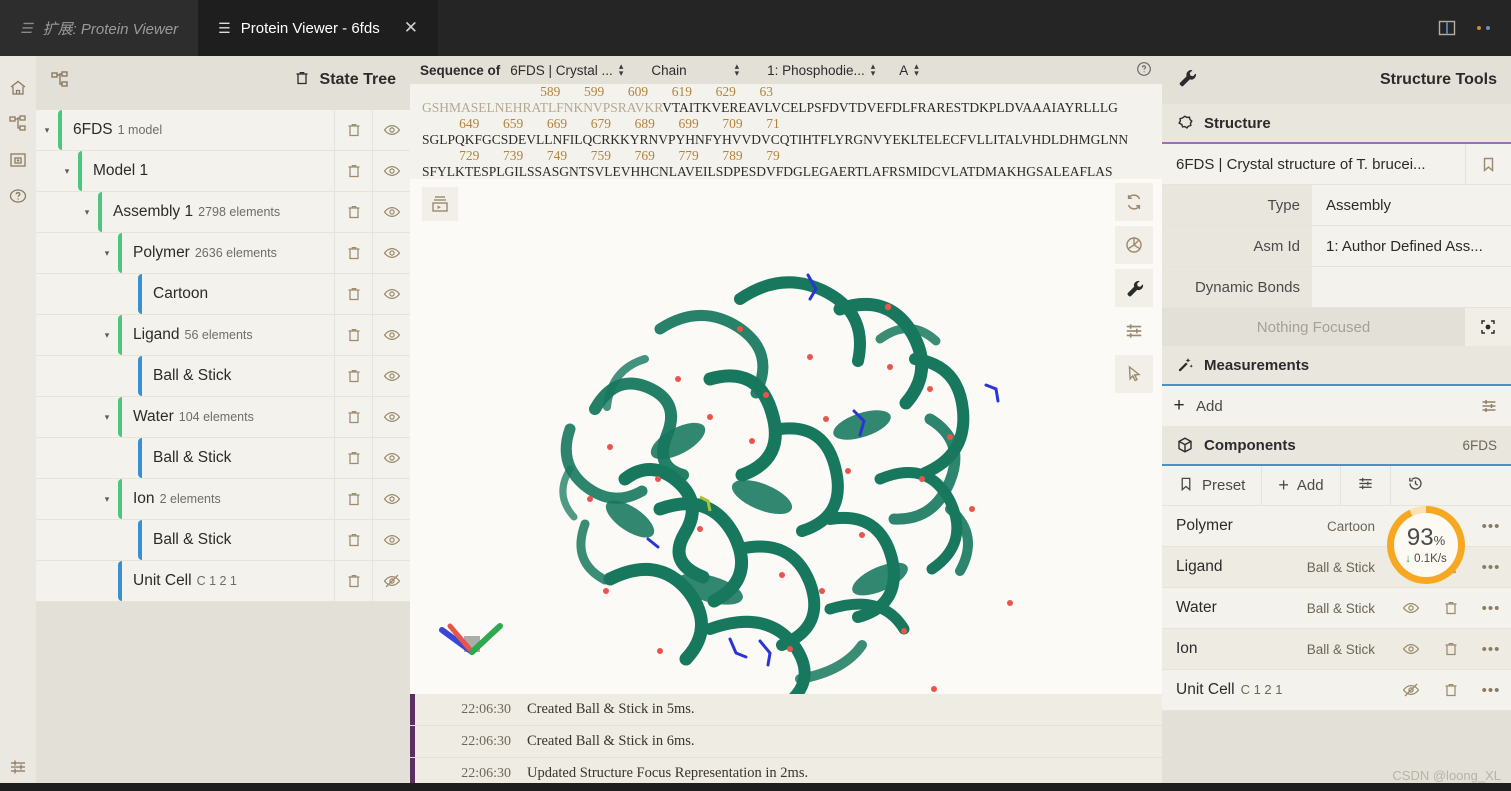 Image resolution: width=1511 pixels, height=791 pixels. Describe the element at coordinates (1144, 70) in the screenshot. I see `help-circle-icon` at that location.